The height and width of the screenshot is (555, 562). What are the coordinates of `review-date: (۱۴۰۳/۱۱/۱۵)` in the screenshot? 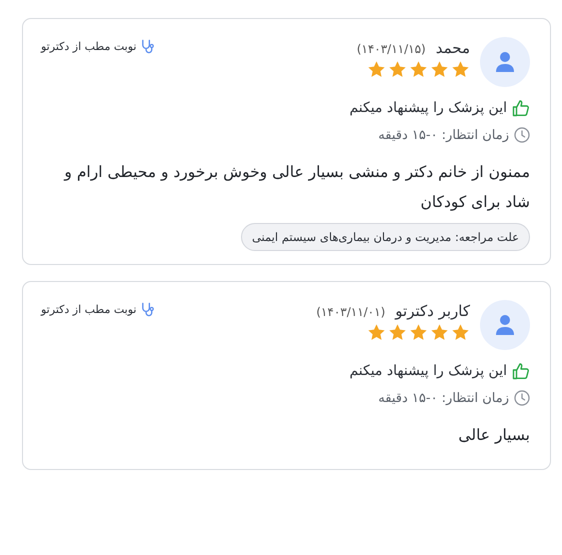 It's located at (391, 49).